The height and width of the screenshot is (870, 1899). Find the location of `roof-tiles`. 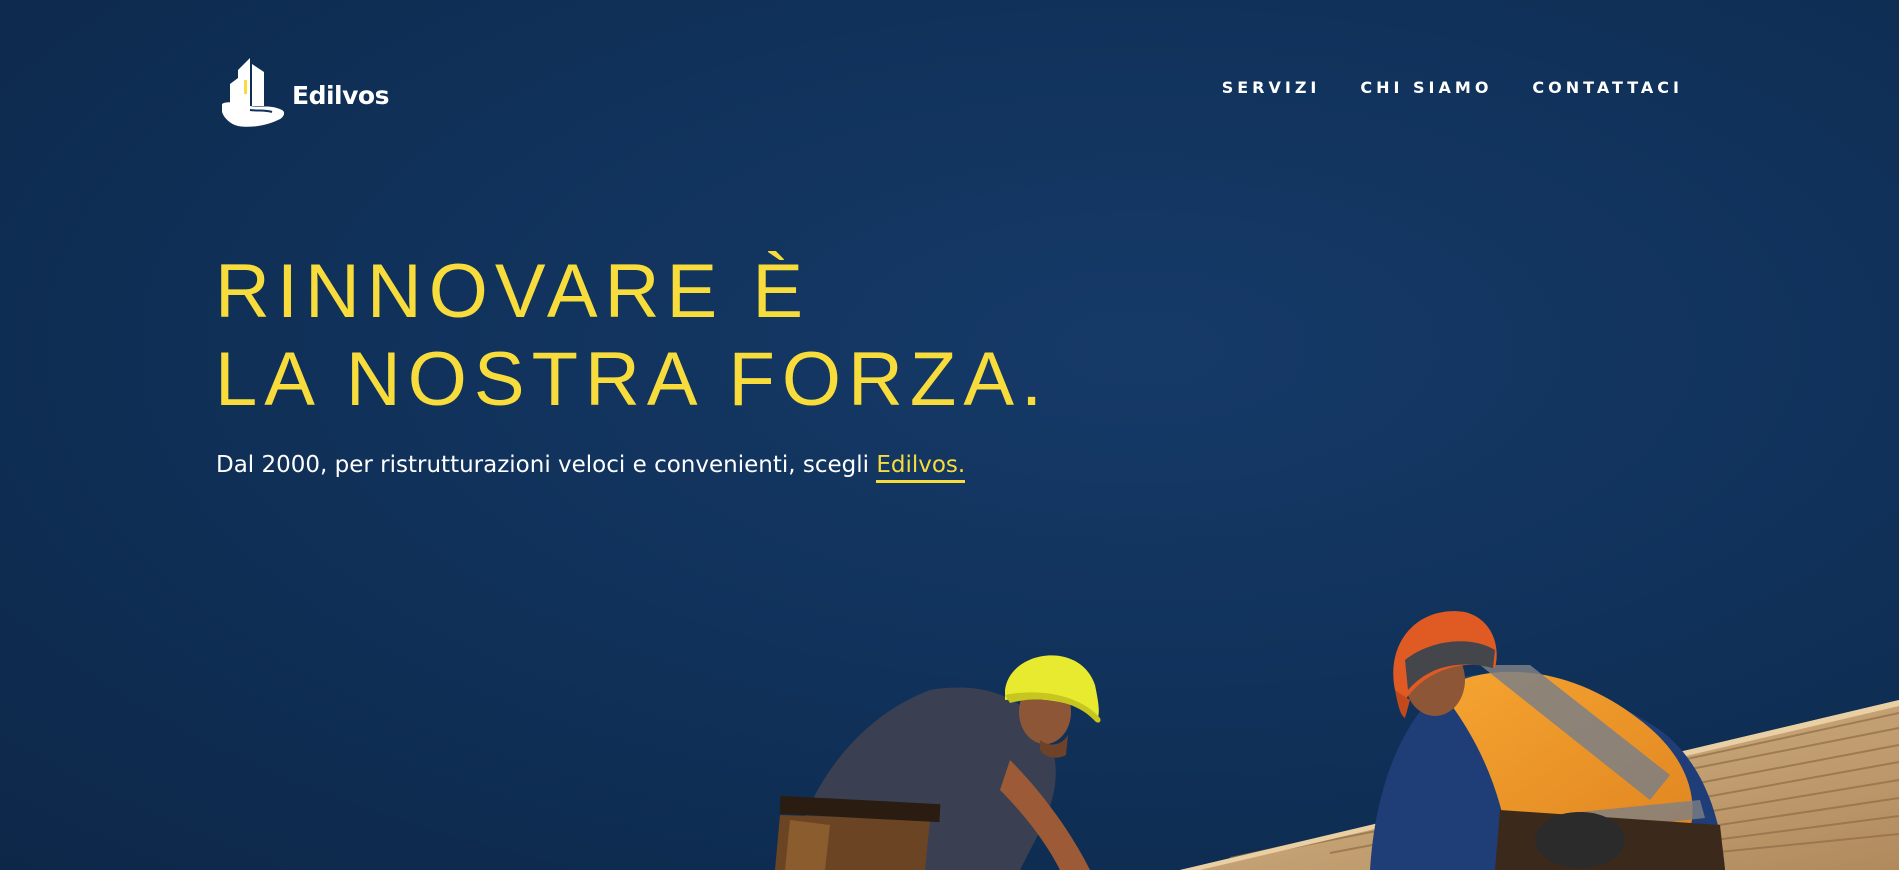

roof-tiles is located at coordinates (1539, 785).